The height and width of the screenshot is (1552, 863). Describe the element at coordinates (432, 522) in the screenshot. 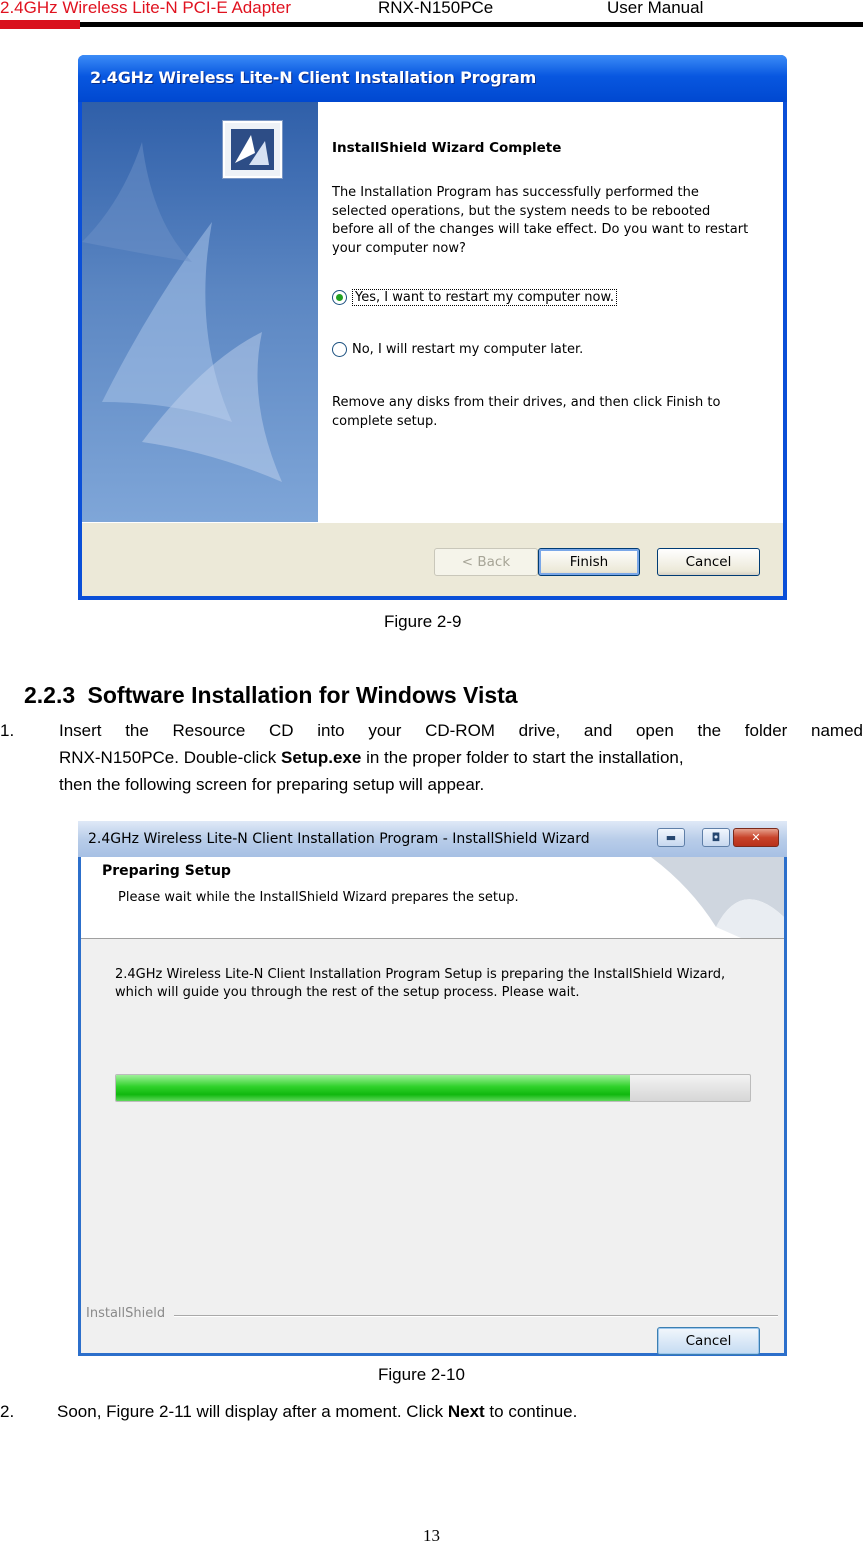

I see `button-separator` at that location.